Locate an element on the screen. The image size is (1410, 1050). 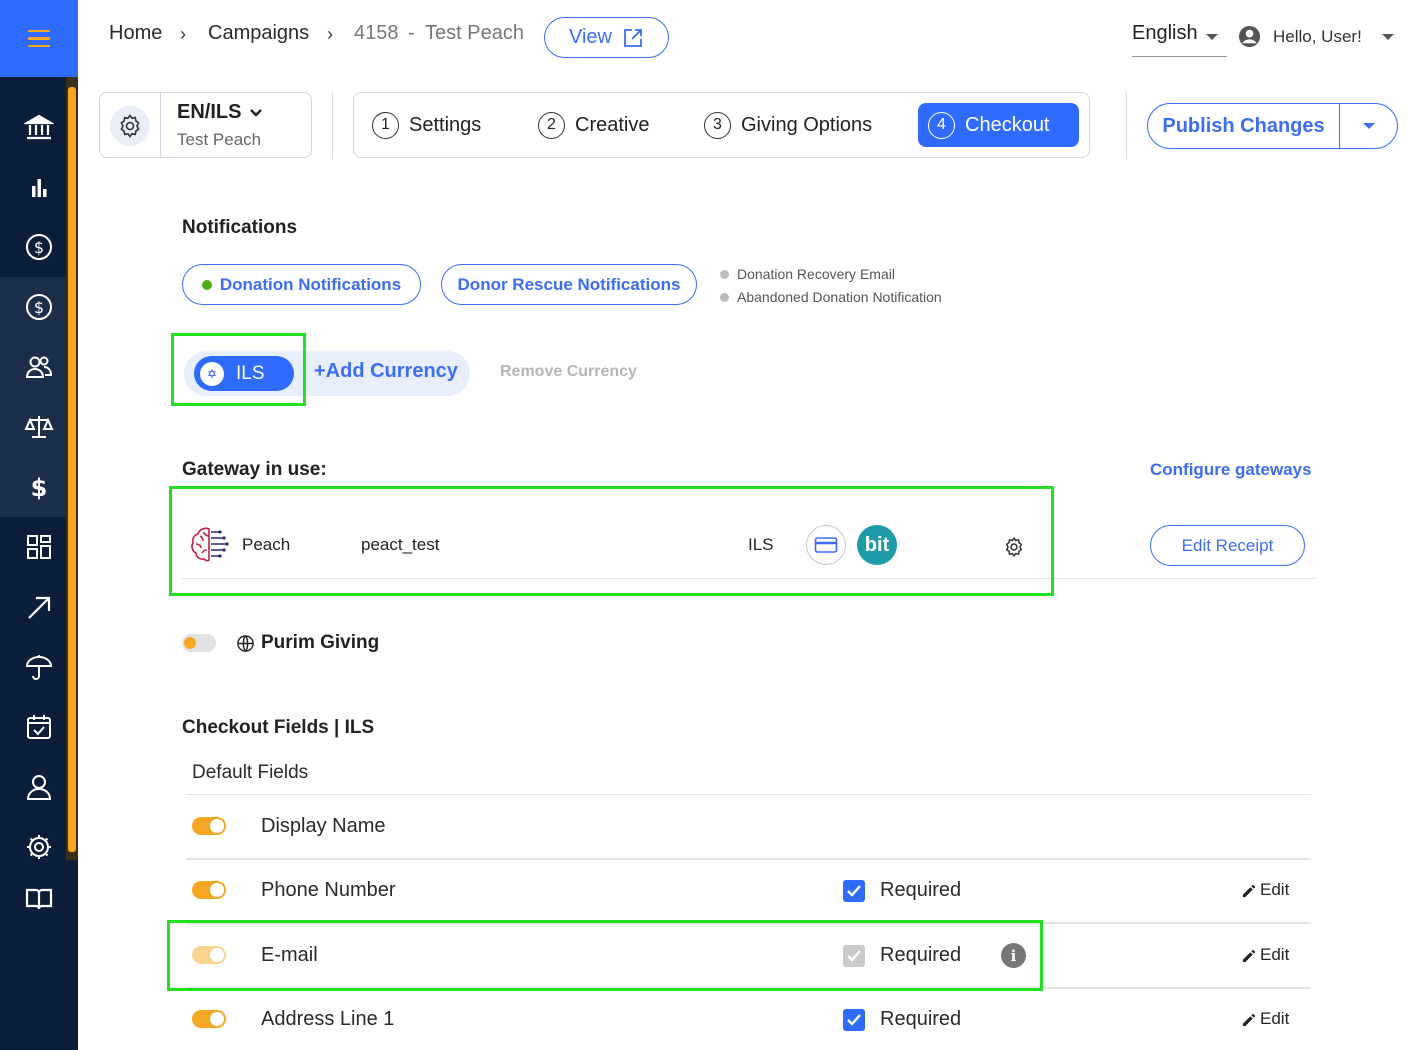
configure-gateways-link: Configure gateways is located at coordinates (1231, 470).